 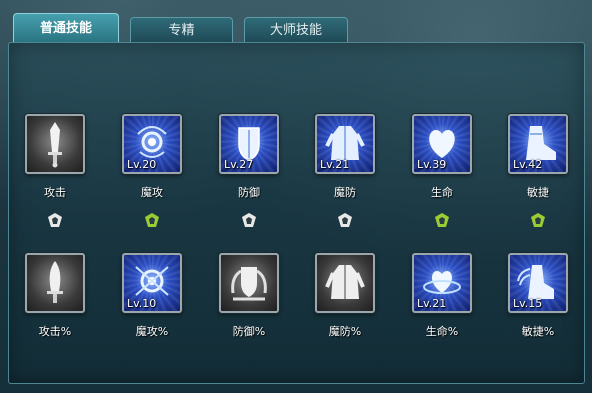 I want to click on connector-magic-attack, so click(x=152, y=220).